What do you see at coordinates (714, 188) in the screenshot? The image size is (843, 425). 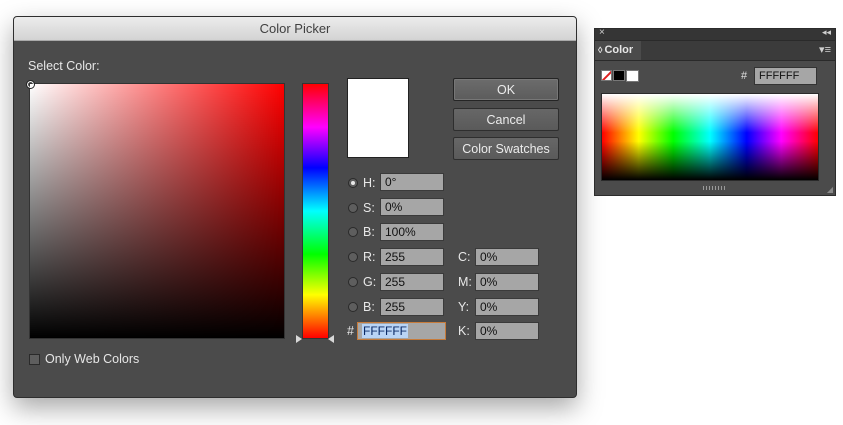 I see `panel-resize-grip` at bounding box center [714, 188].